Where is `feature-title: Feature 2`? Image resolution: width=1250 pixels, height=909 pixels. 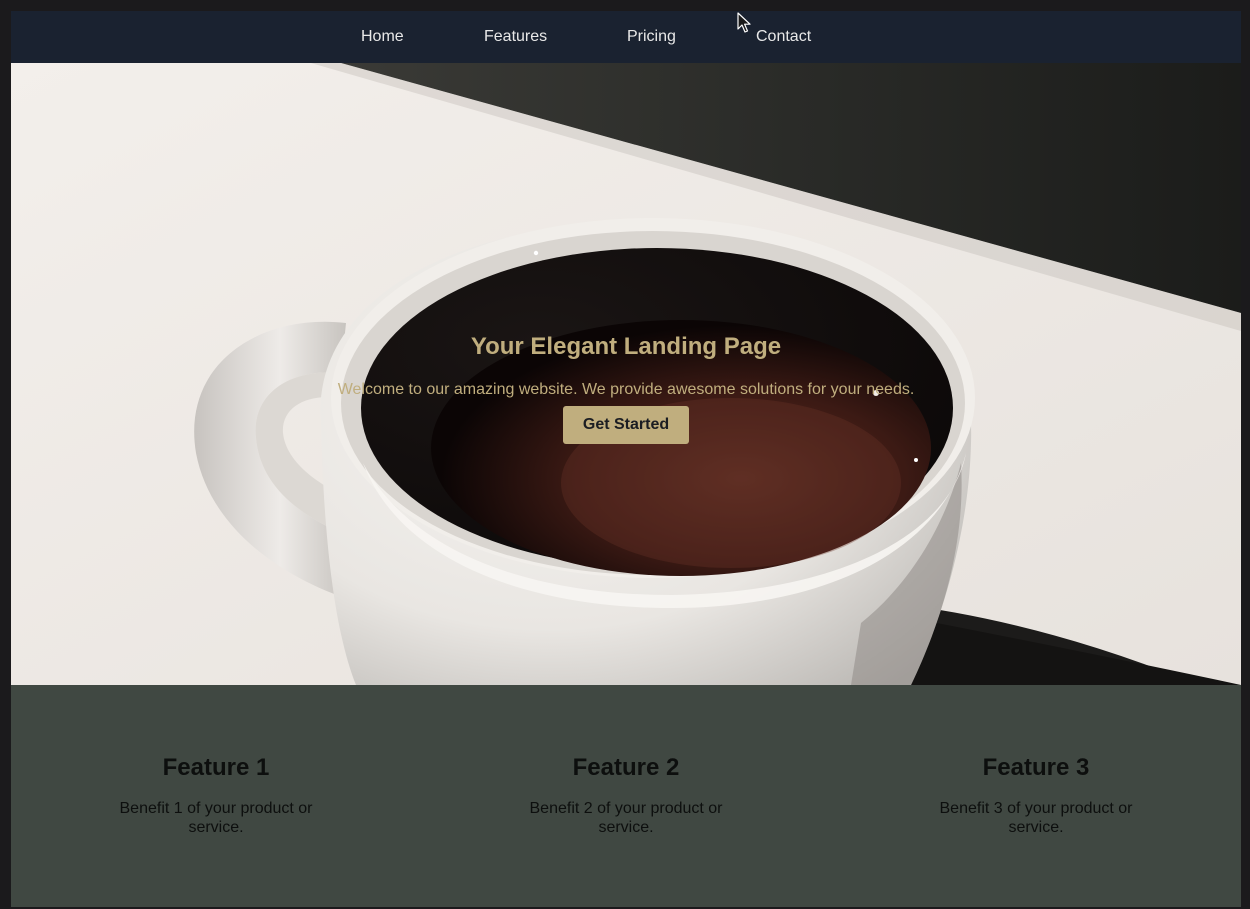 feature-title: Feature 2 is located at coordinates (626, 767).